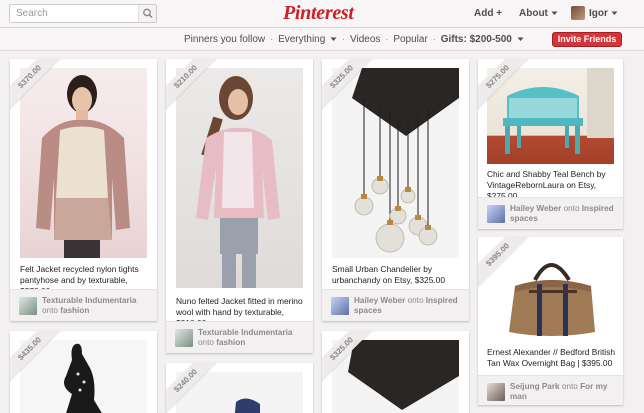  Describe the element at coordinates (395, 372) in the screenshot. I see `pin-card: $325.00` at that location.